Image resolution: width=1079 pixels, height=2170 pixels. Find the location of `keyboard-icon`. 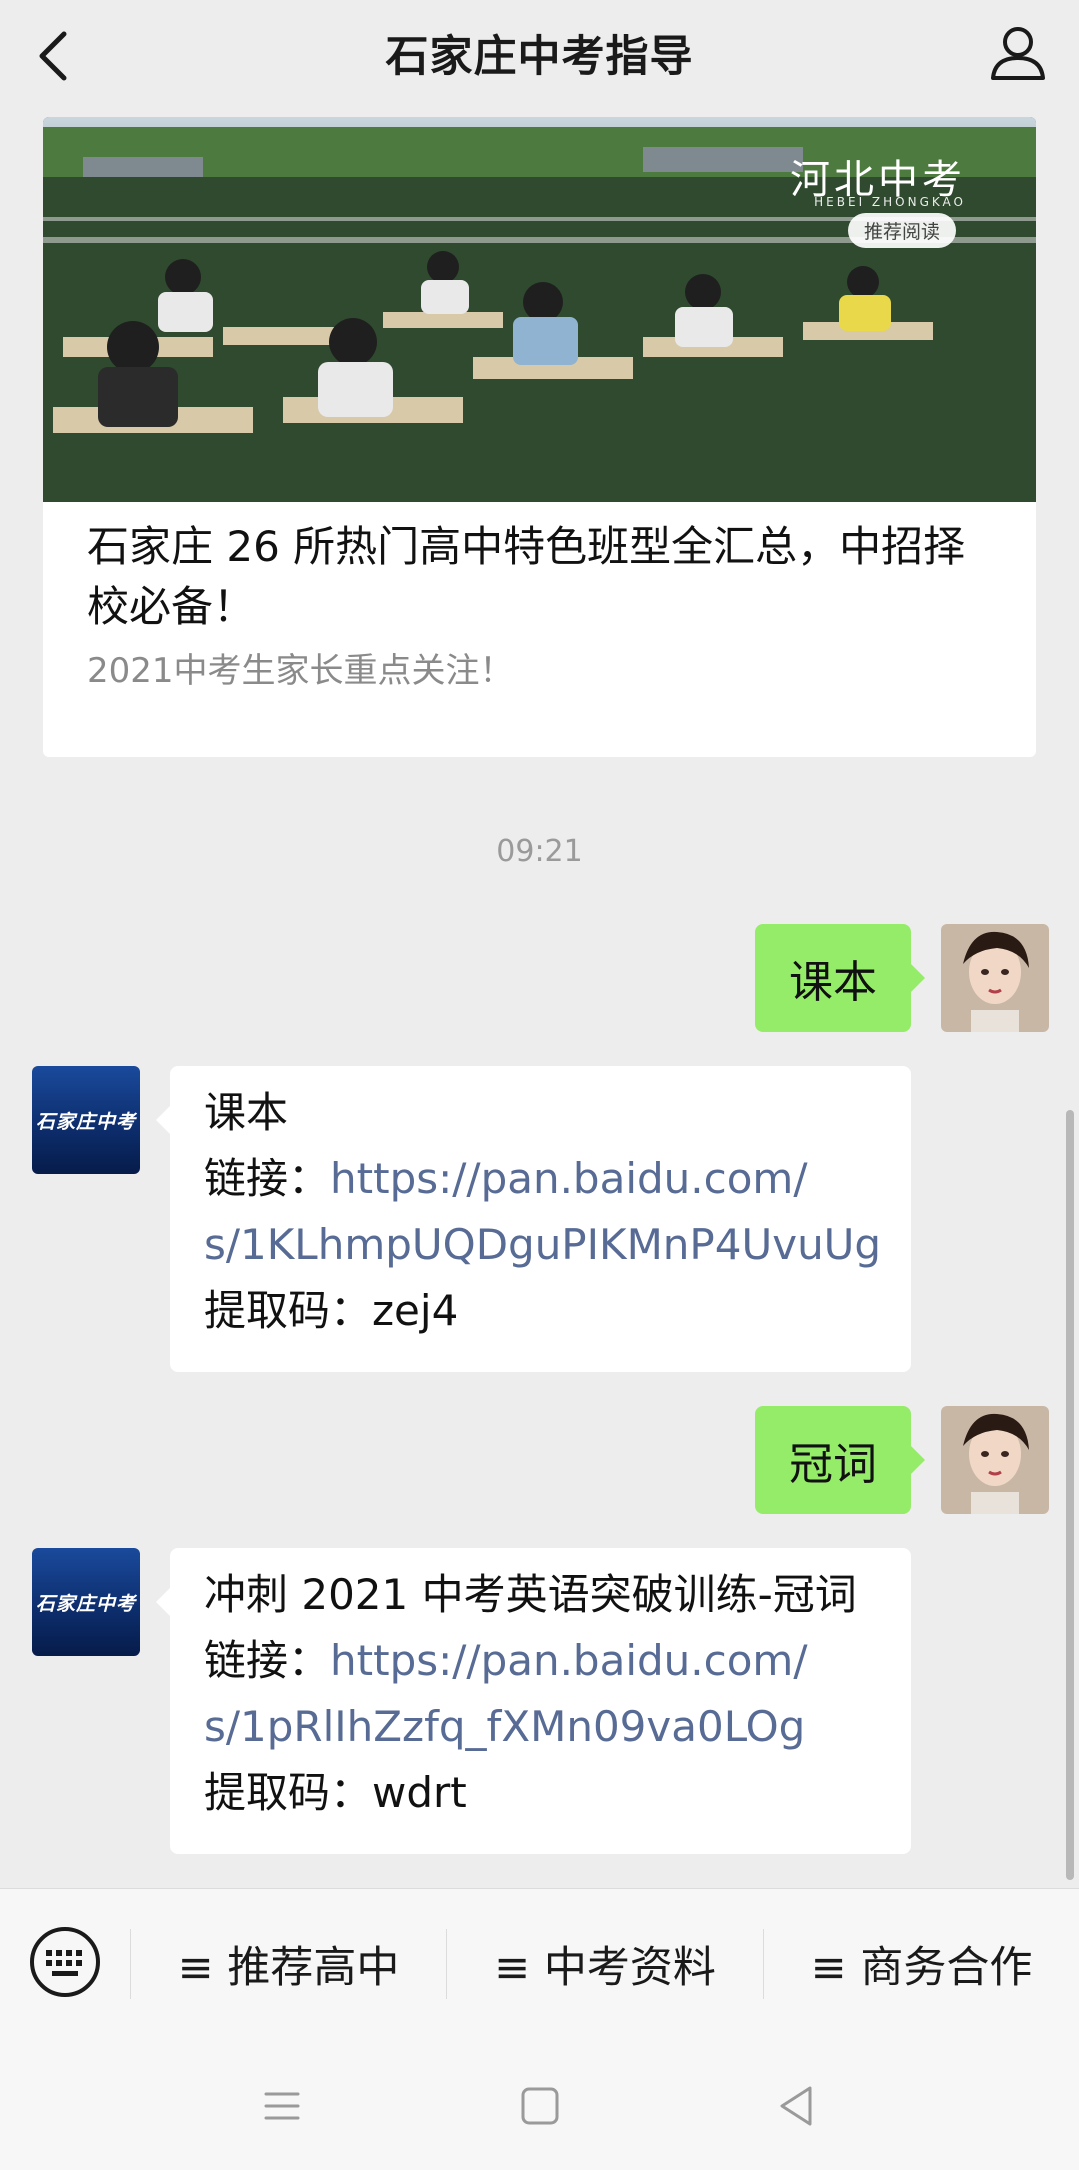

keyboard-icon is located at coordinates (65, 1962).